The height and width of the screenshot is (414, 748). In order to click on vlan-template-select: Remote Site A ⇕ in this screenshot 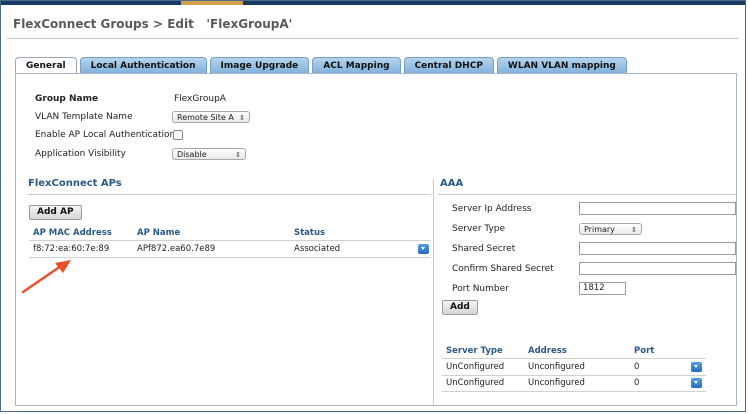, I will do `click(211, 117)`.